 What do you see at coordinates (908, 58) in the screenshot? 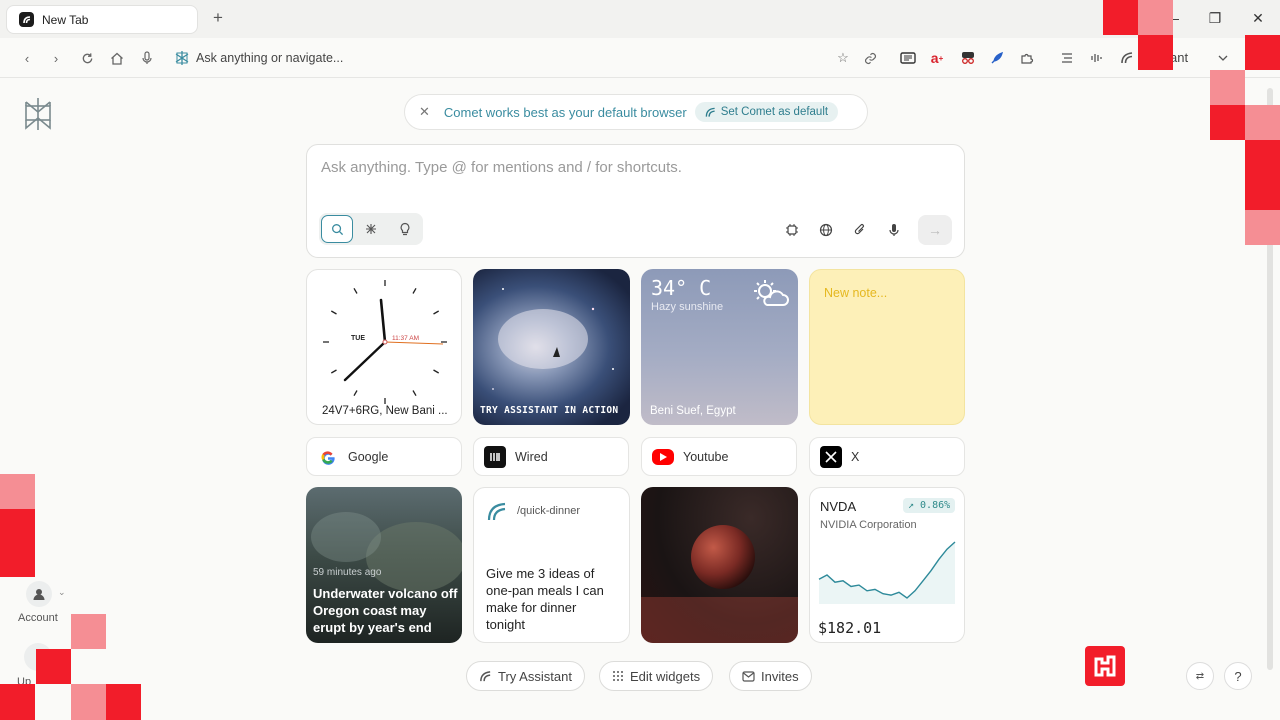
I see `reader-extension-icon` at bounding box center [908, 58].